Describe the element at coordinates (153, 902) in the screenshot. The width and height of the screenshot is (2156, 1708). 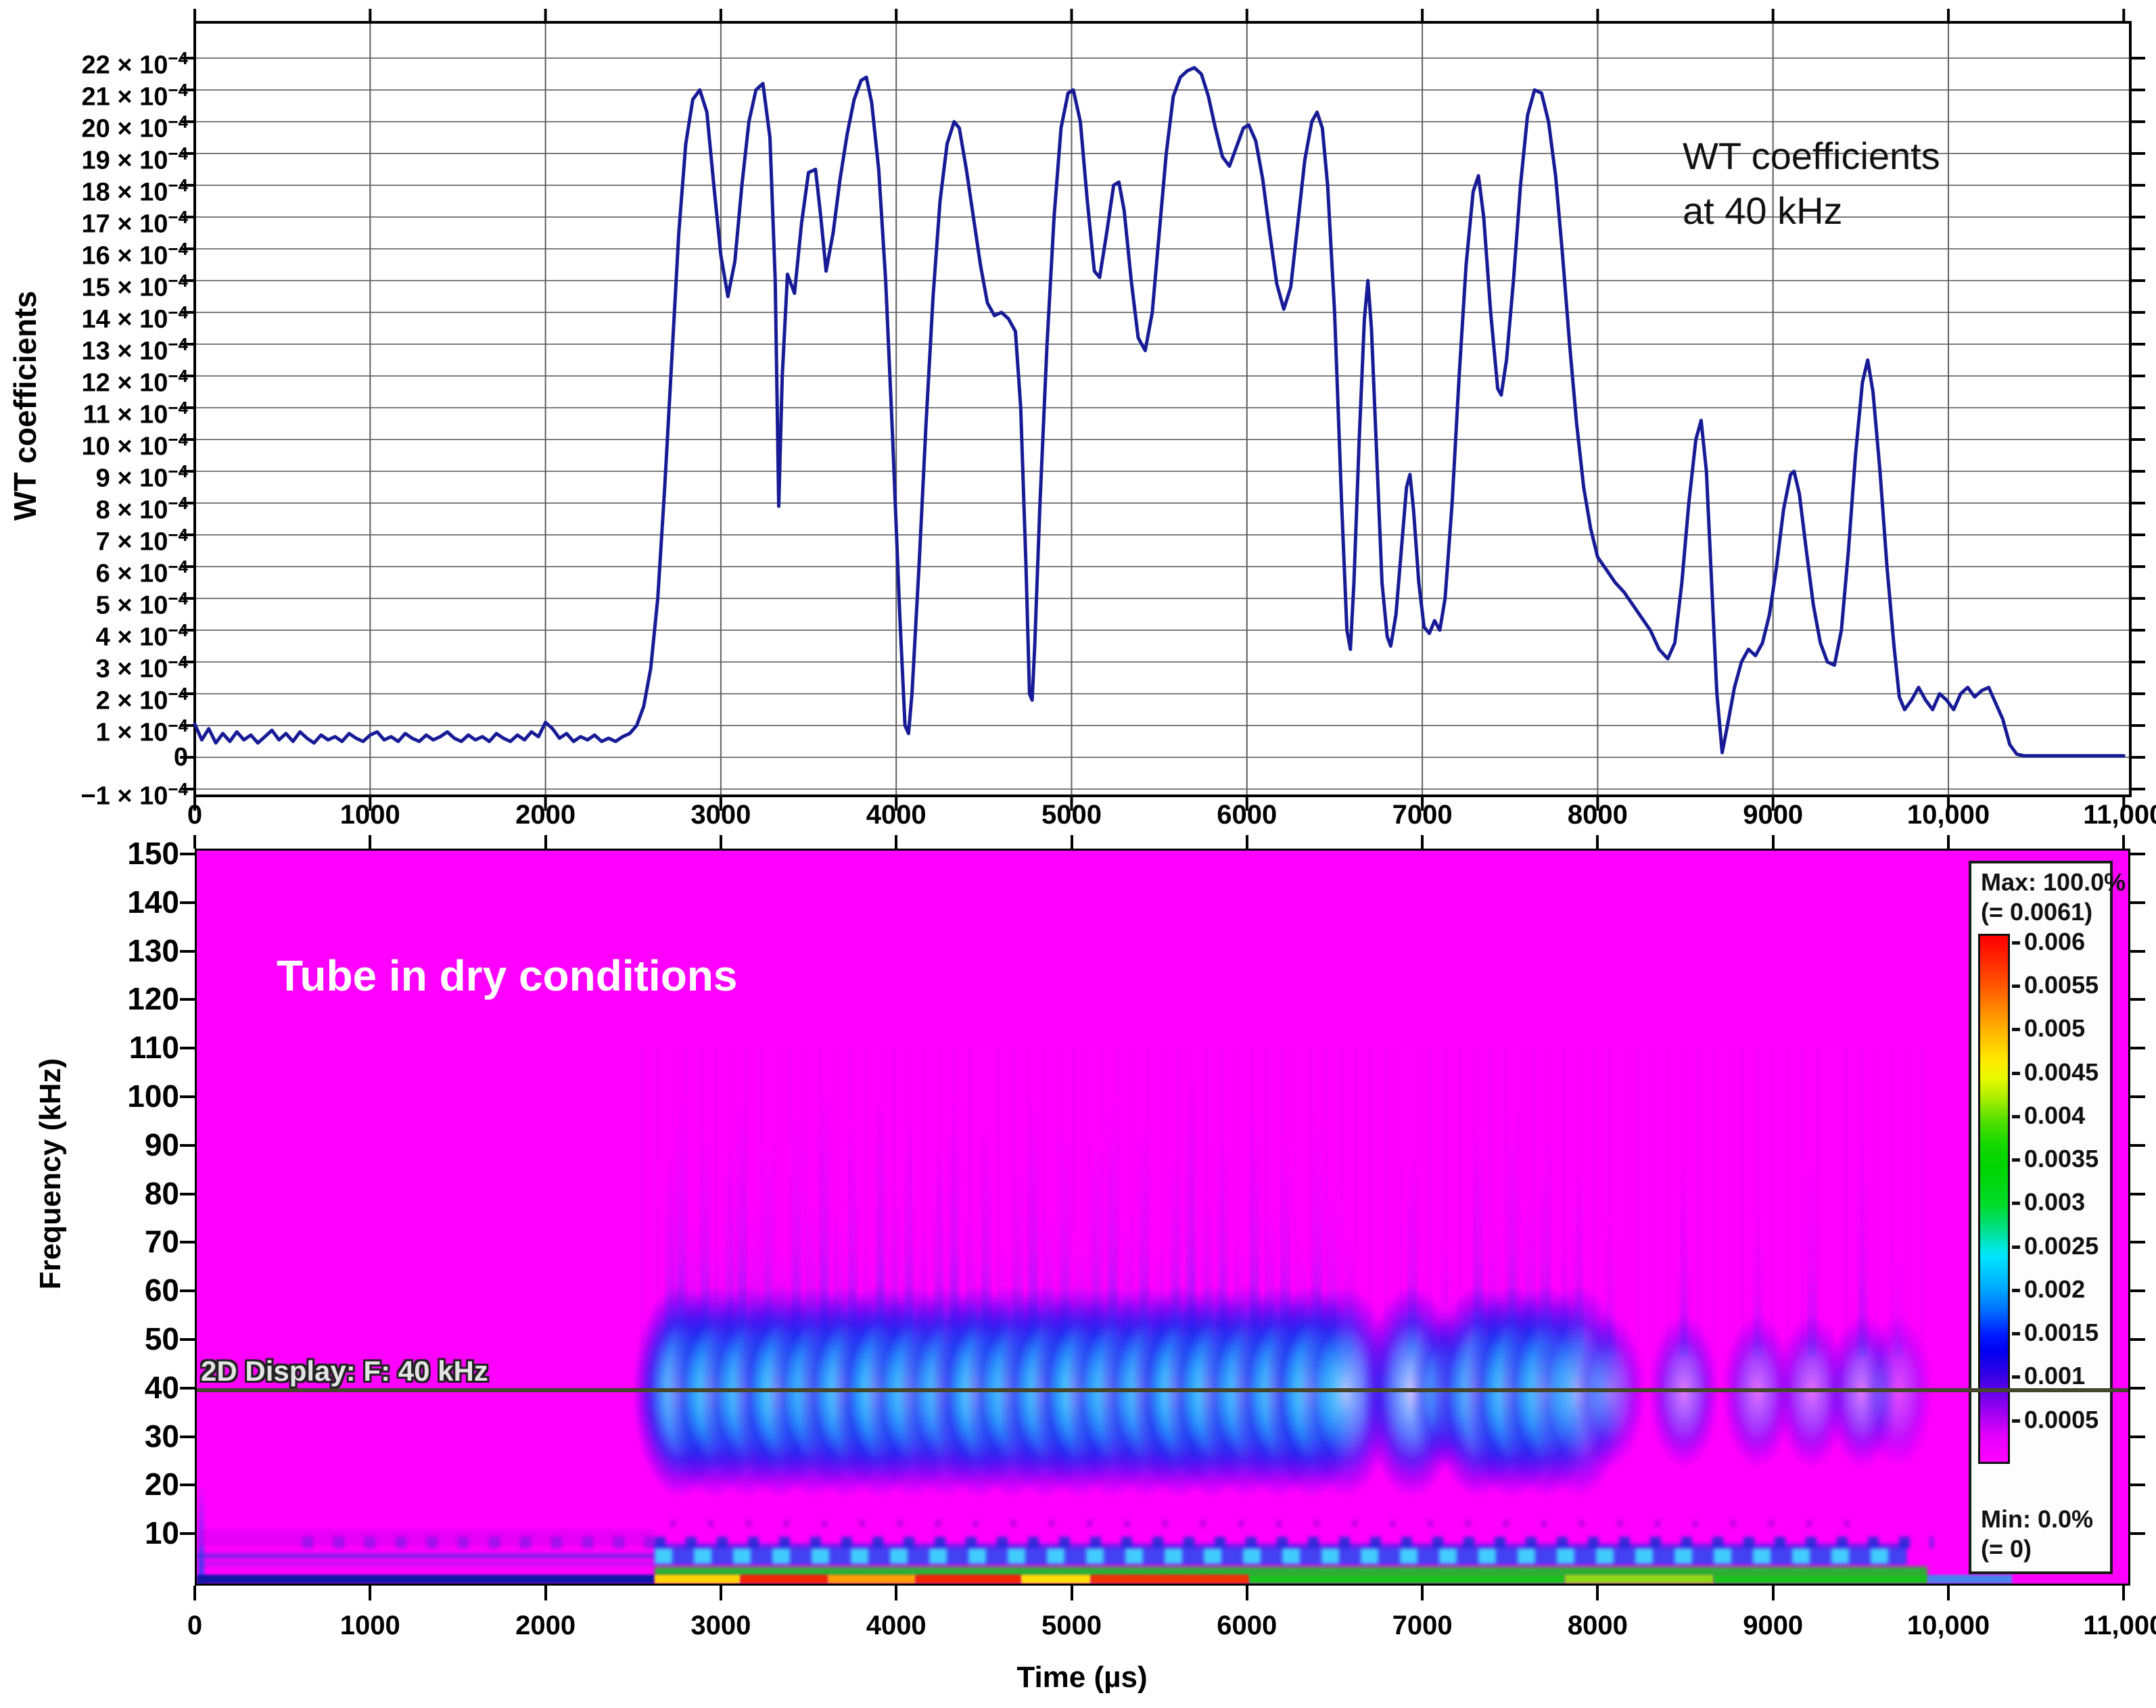
I see `y-tick-label: 140` at that location.